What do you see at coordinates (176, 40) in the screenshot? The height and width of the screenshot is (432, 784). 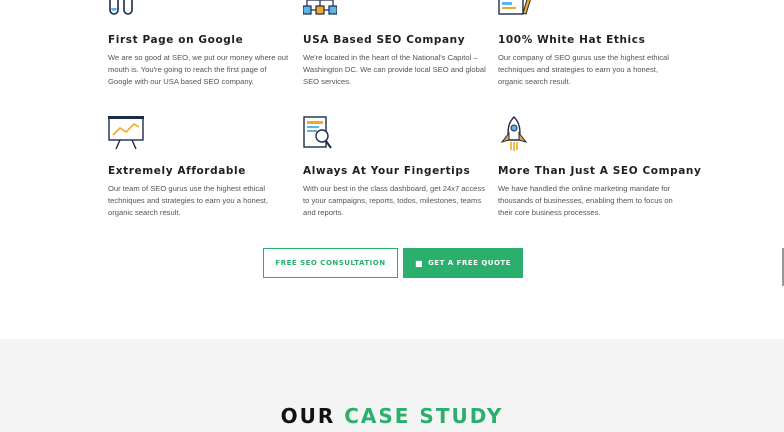 I see `feature-title: First Page on Google` at bounding box center [176, 40].